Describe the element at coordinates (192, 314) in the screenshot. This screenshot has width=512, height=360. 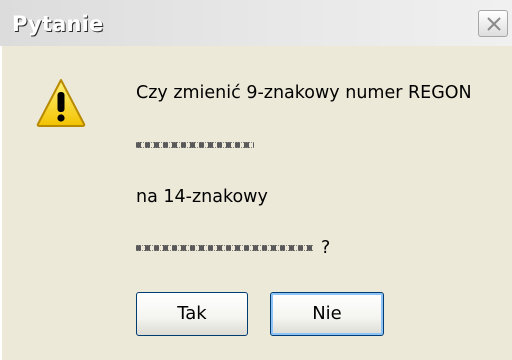
I see `yes-button: Tak` at that location.